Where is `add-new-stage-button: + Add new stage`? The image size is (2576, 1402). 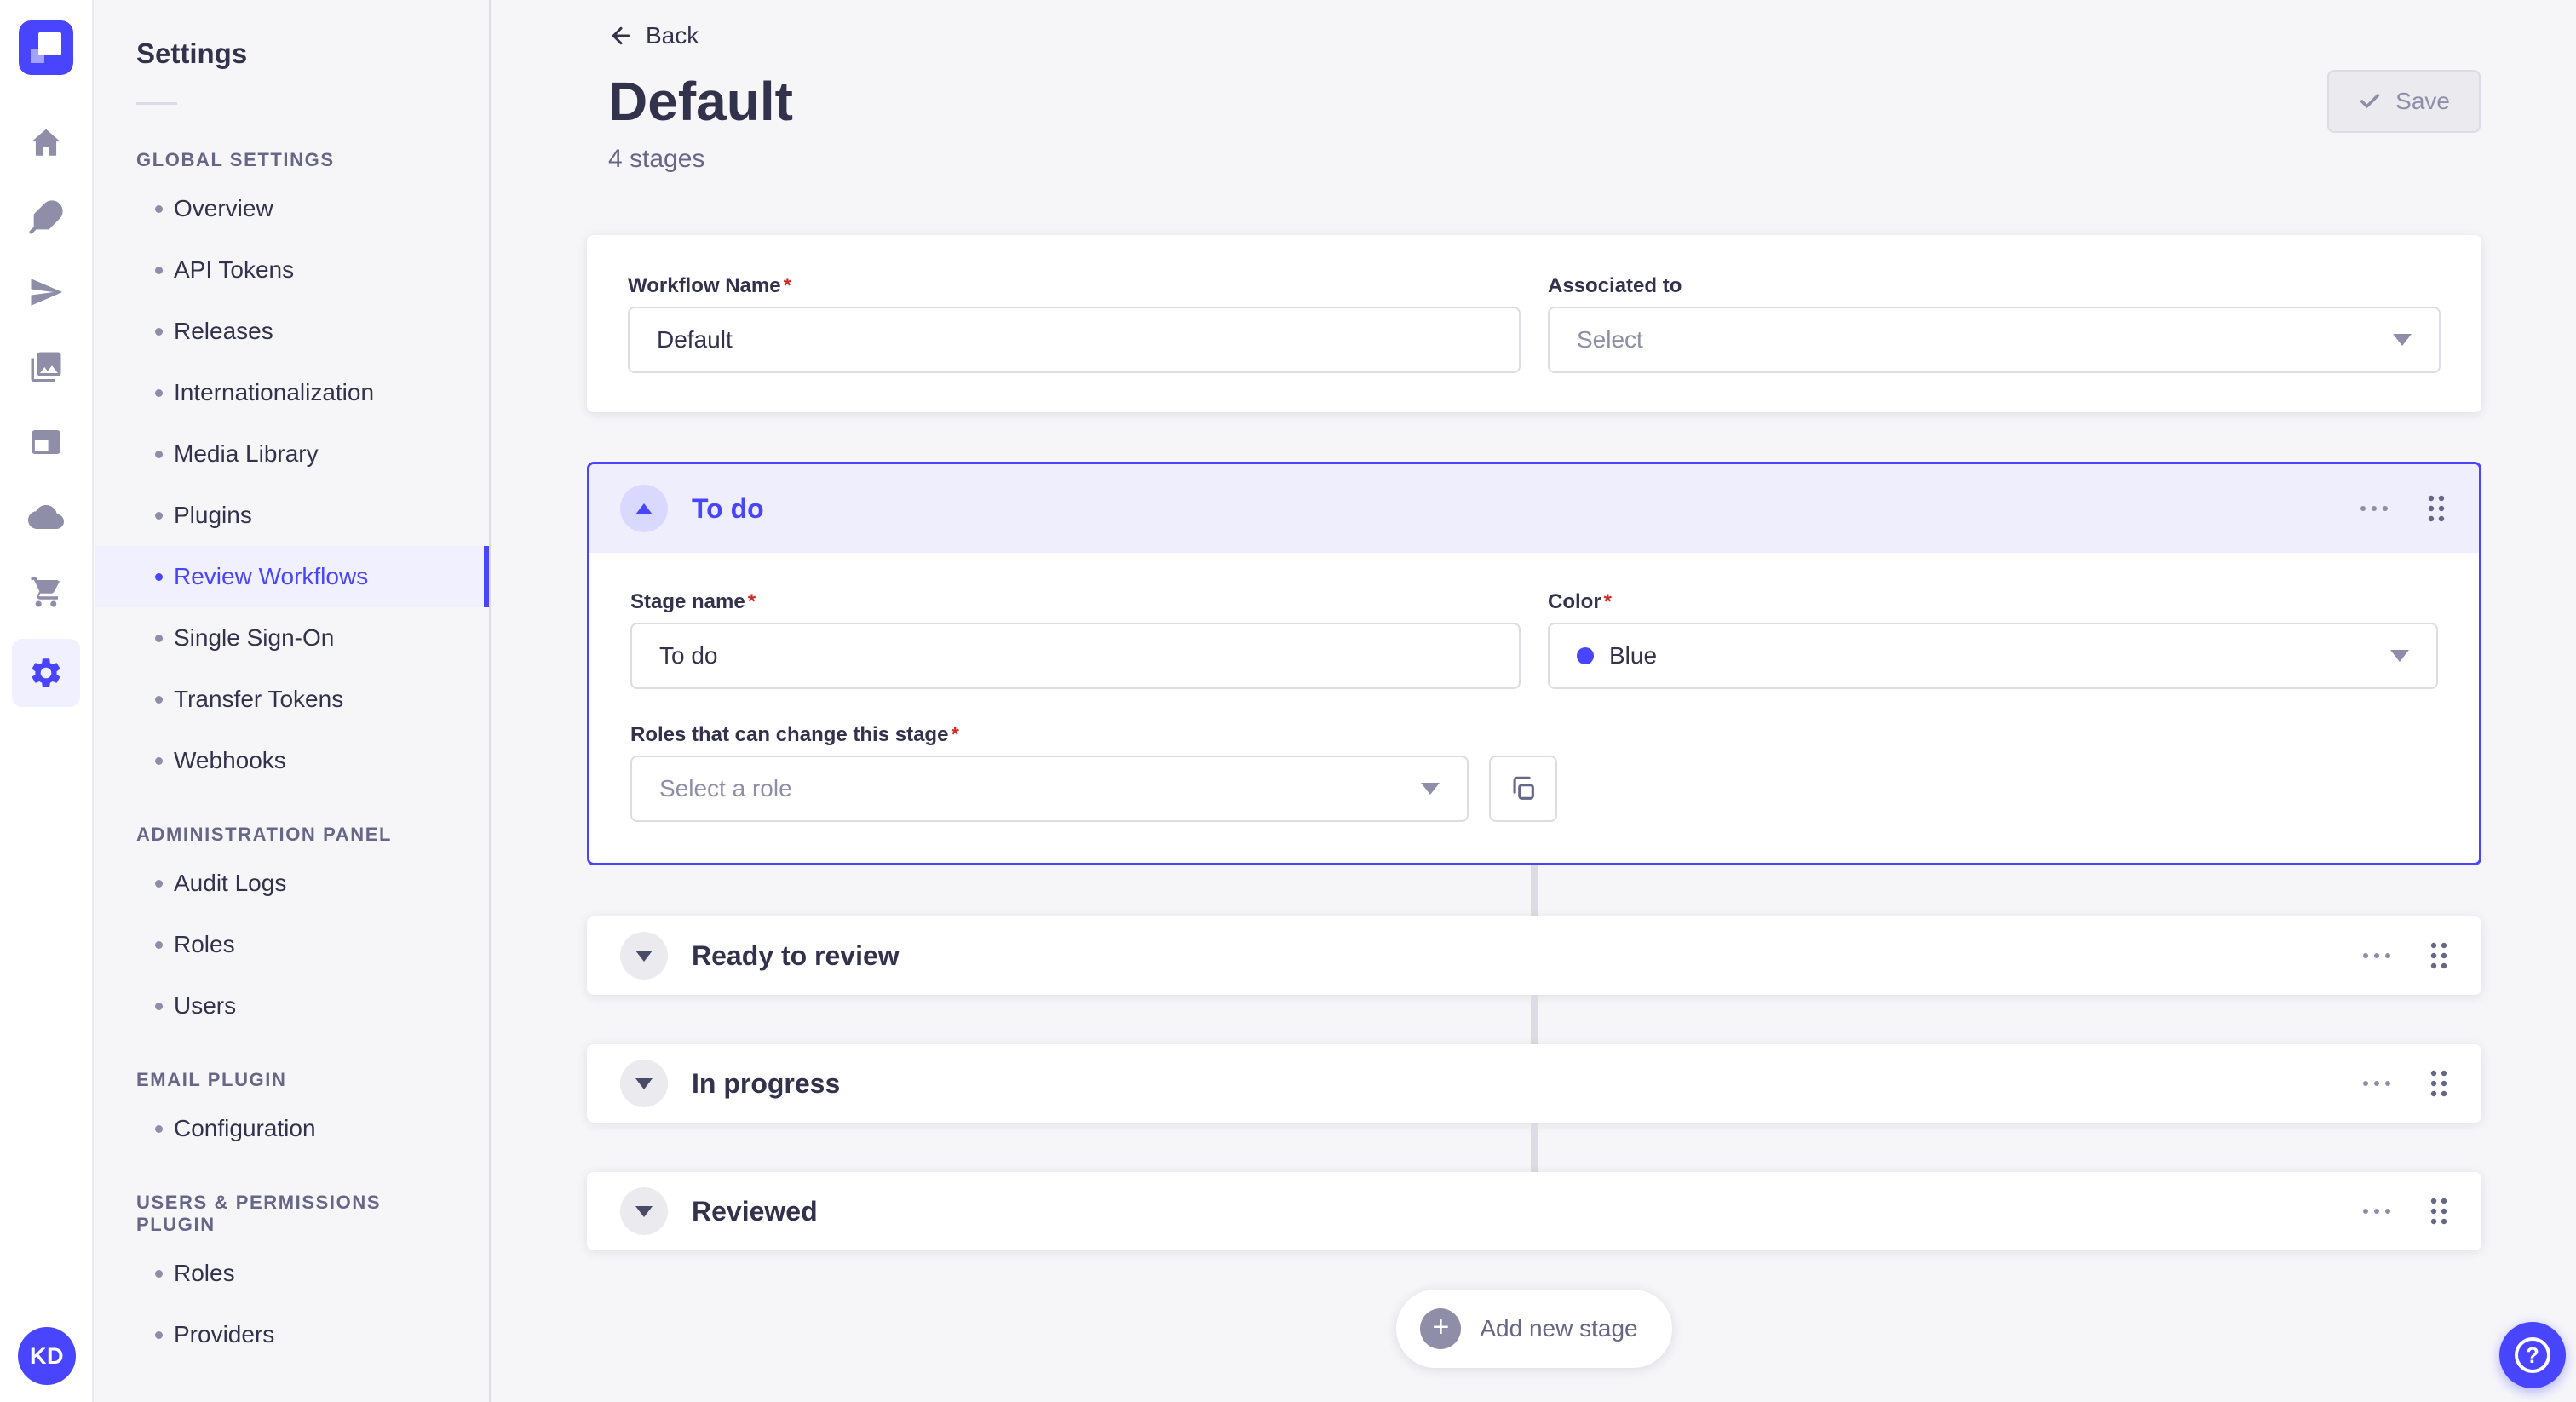 add-new-stage-button: + Add new stage is located at coordinates (1534, 1329).